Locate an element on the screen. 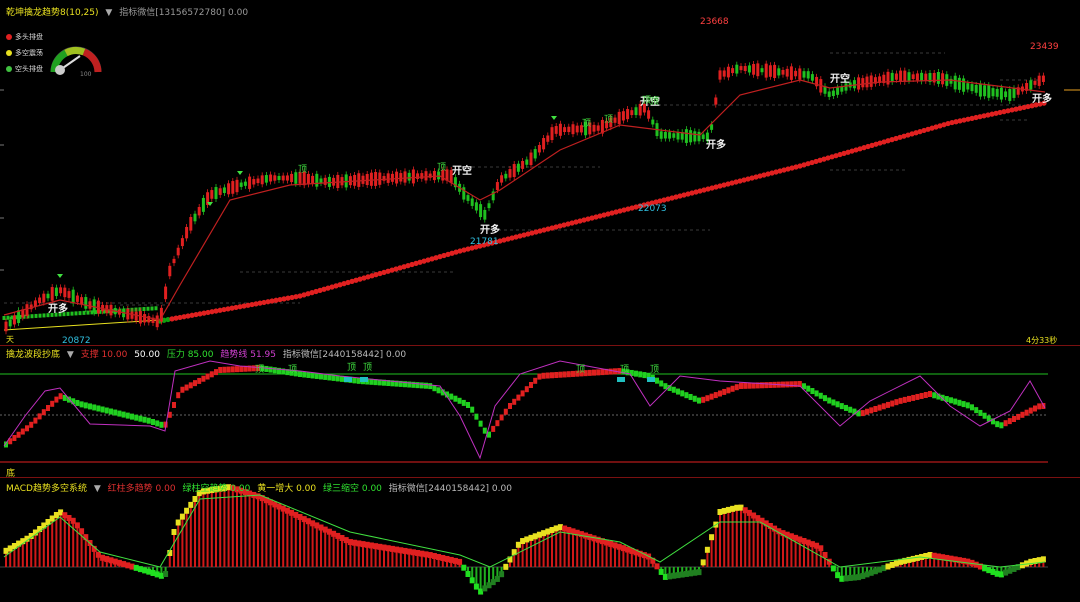 Image resolution: width=1080 pixels, height=602 pixels. signal-label-top: 顶 is located at coordinates (654, 101).